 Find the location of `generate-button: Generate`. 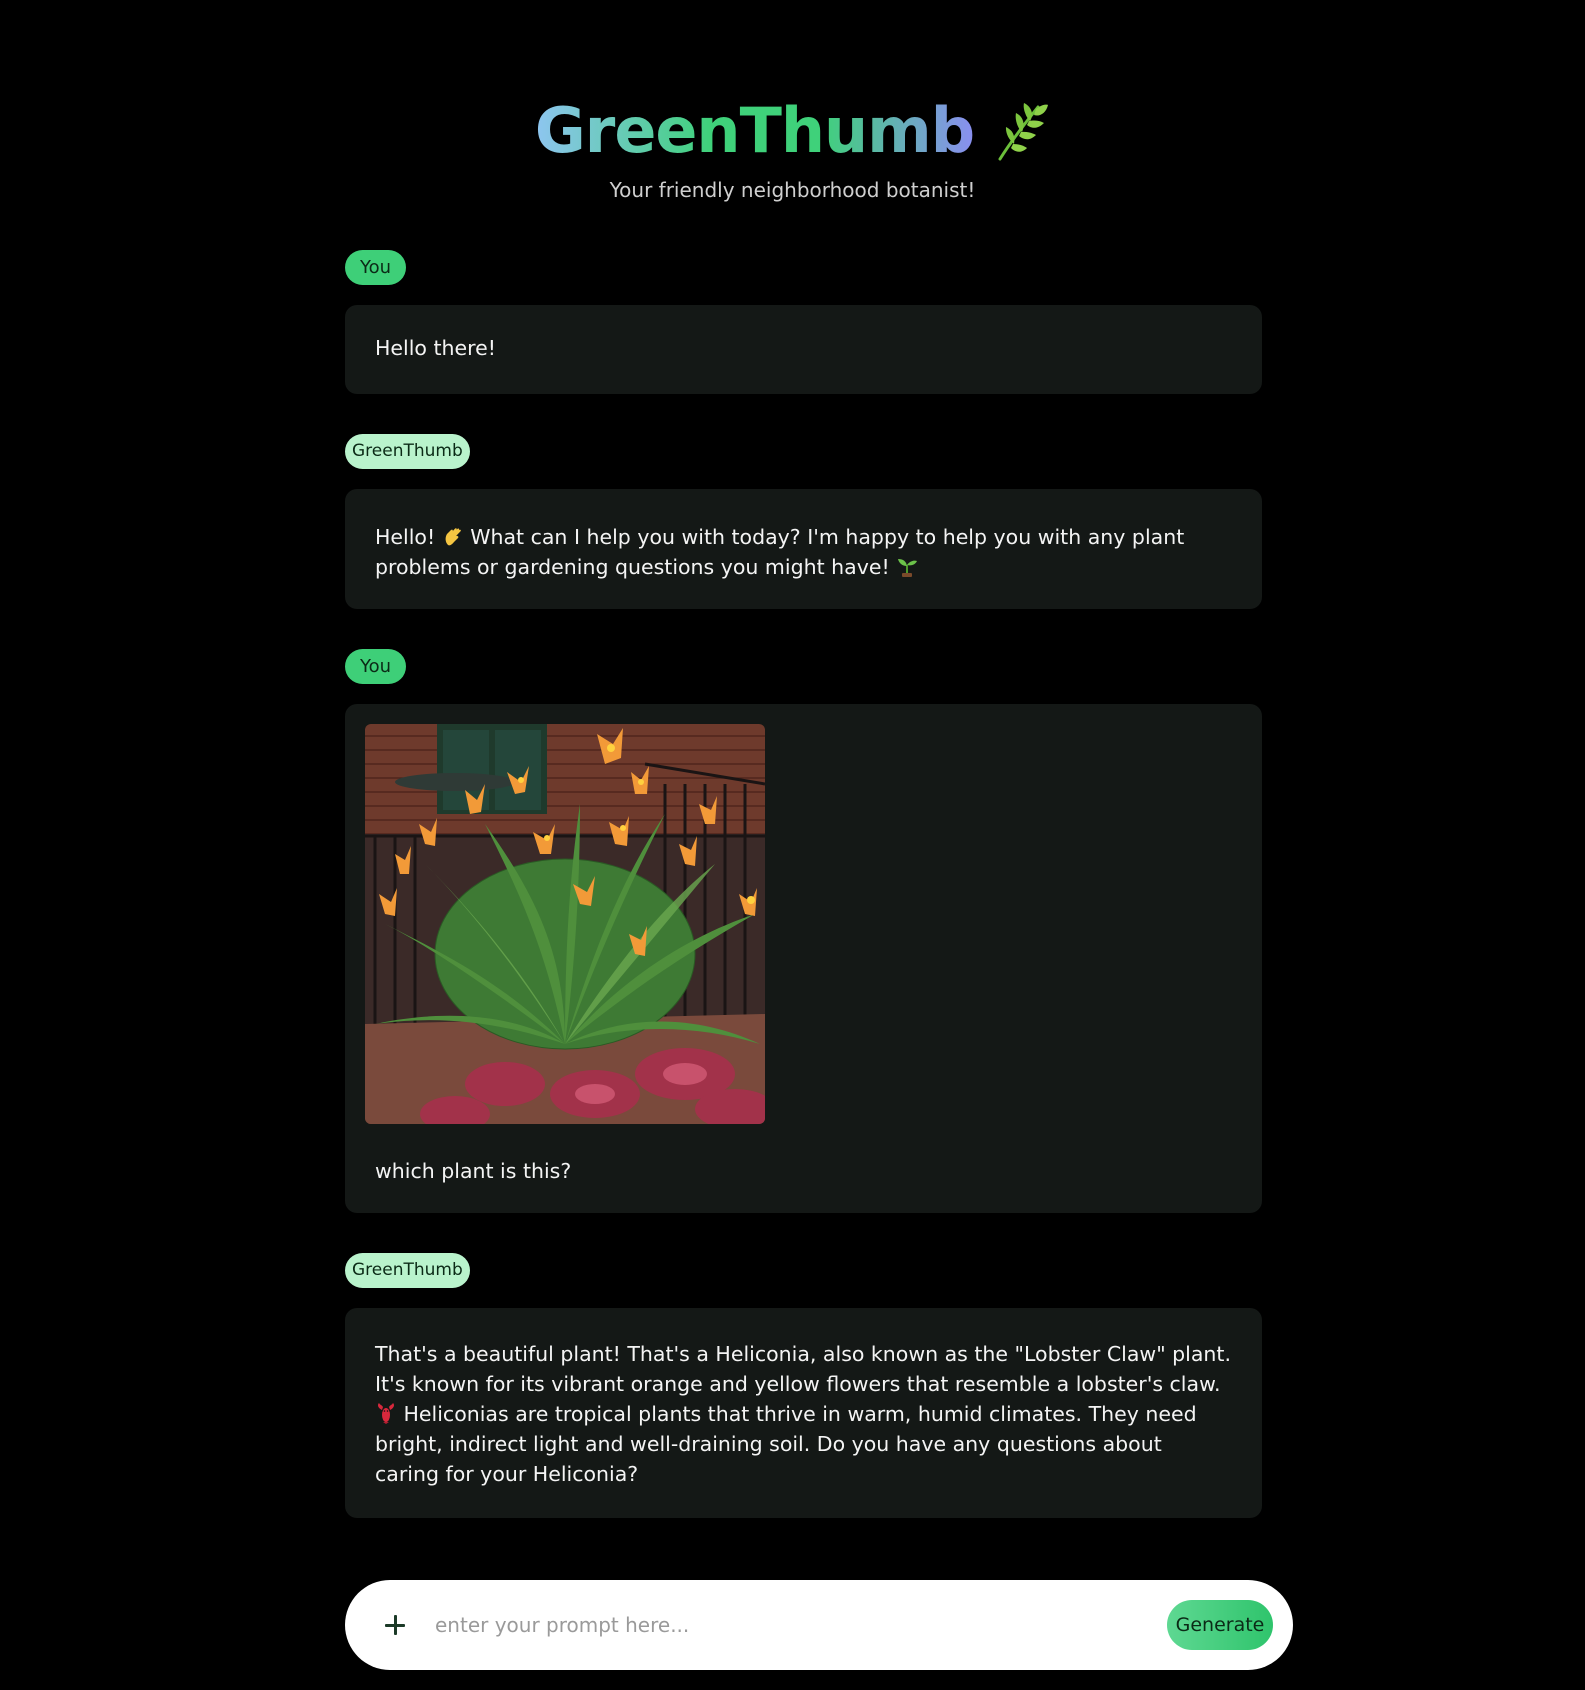

generate-button: Generate is located at coordinates (1220, 1625).